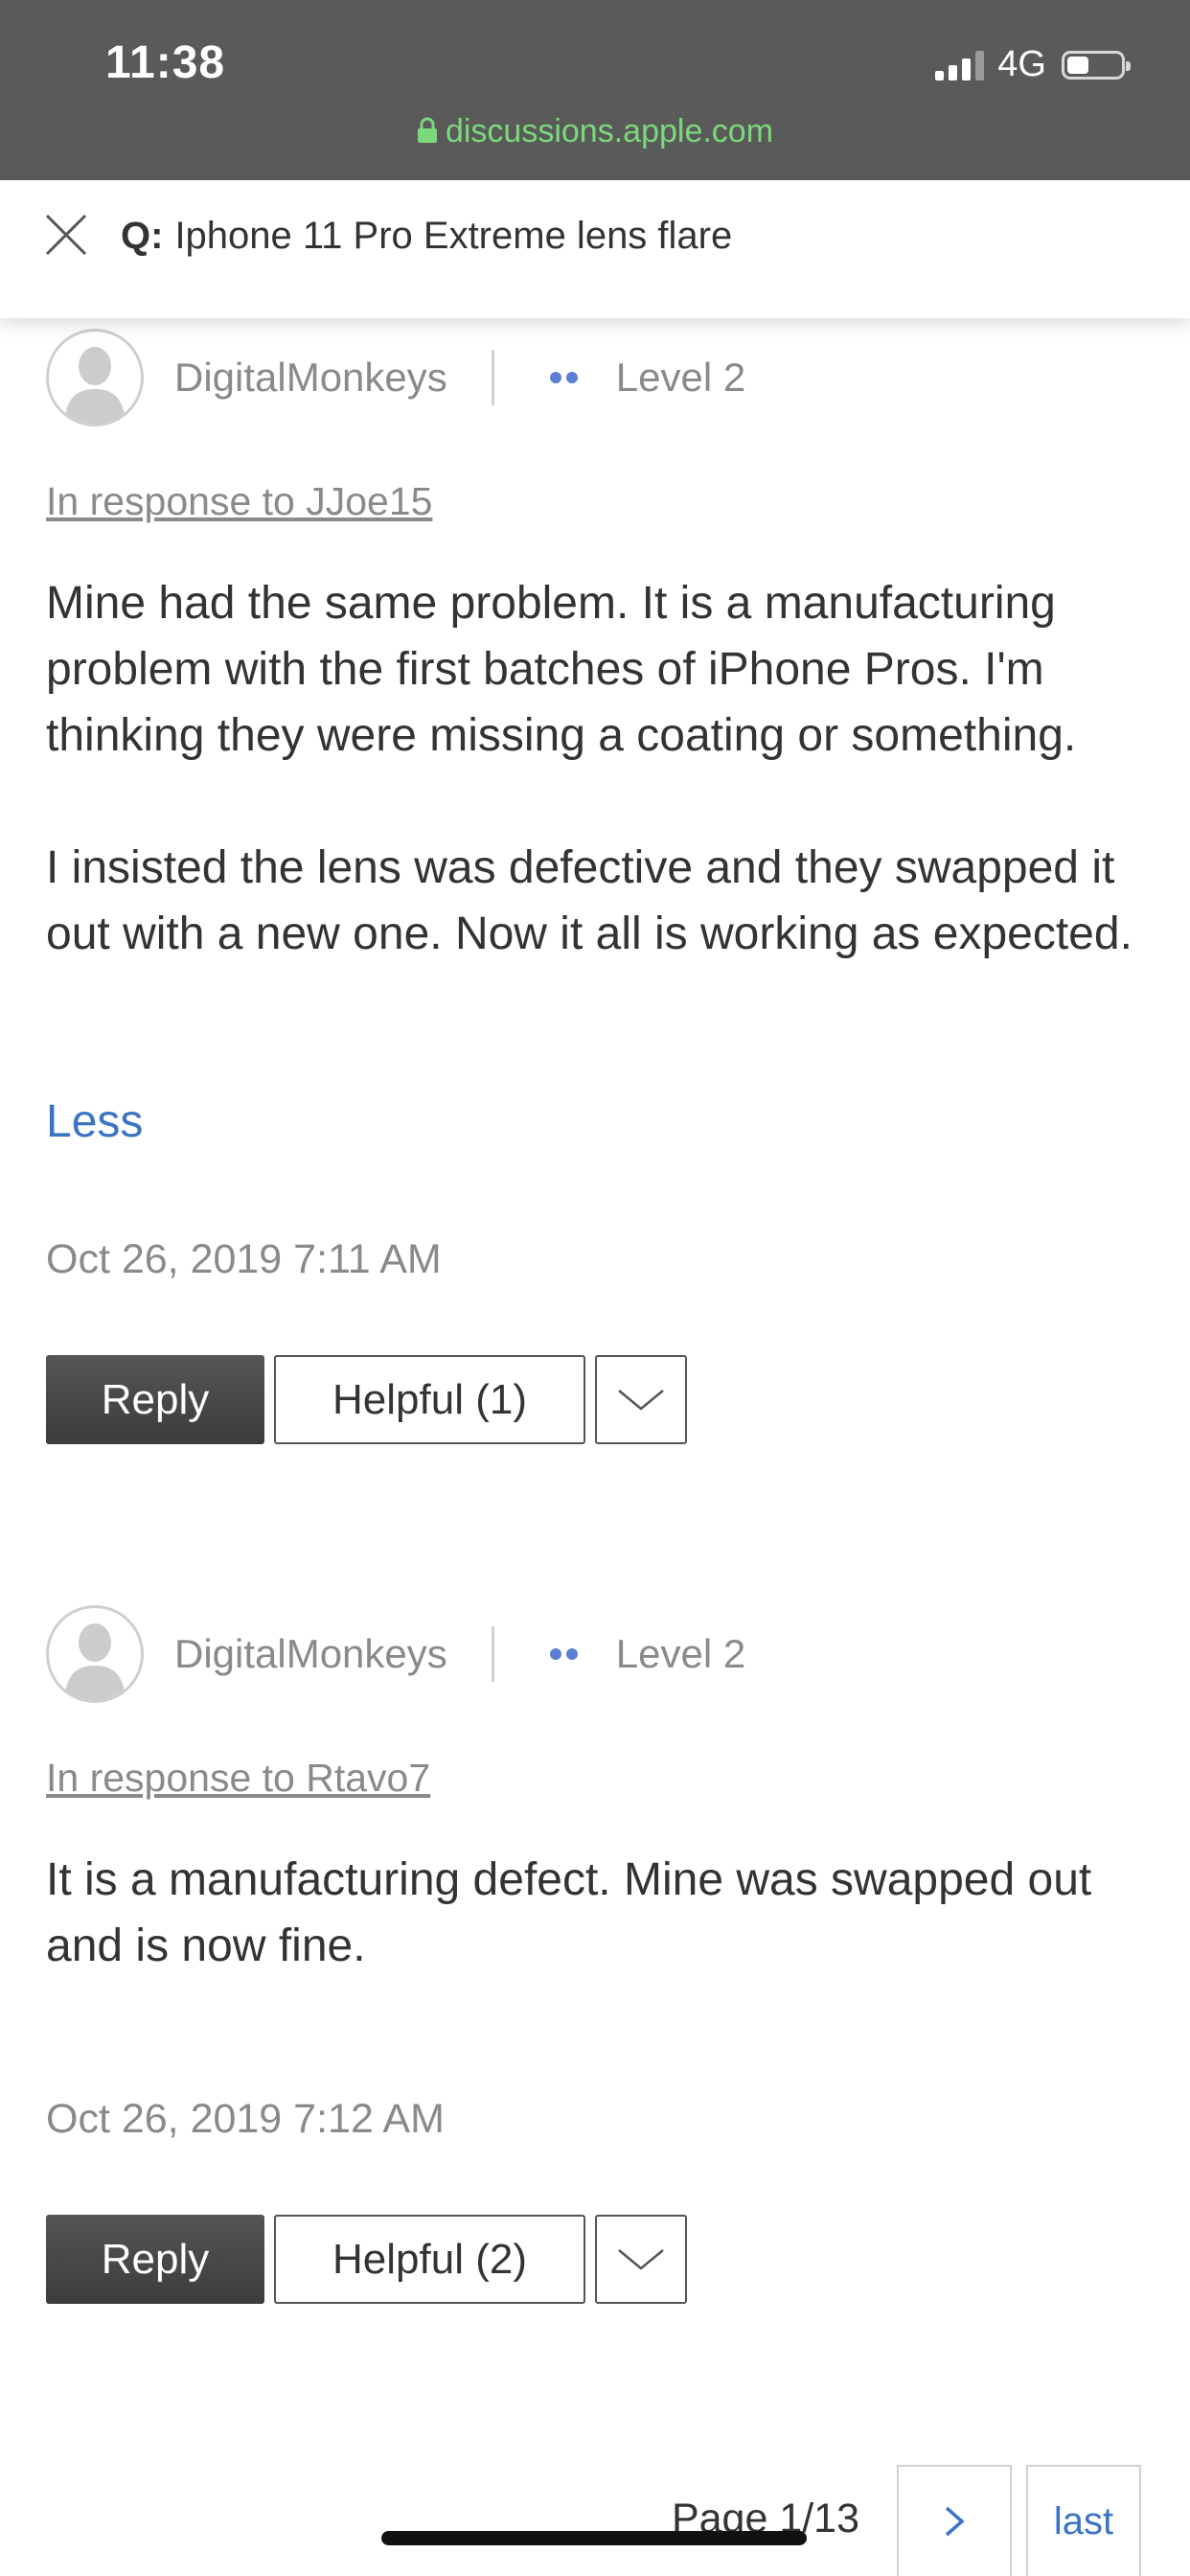 This screenshot has width=1190, height=2576. Describe the element at coordinates (453, 236) in the screenshot. I see `question-title-text: Iphone 11 Pro Extreme lens flare` at that location.